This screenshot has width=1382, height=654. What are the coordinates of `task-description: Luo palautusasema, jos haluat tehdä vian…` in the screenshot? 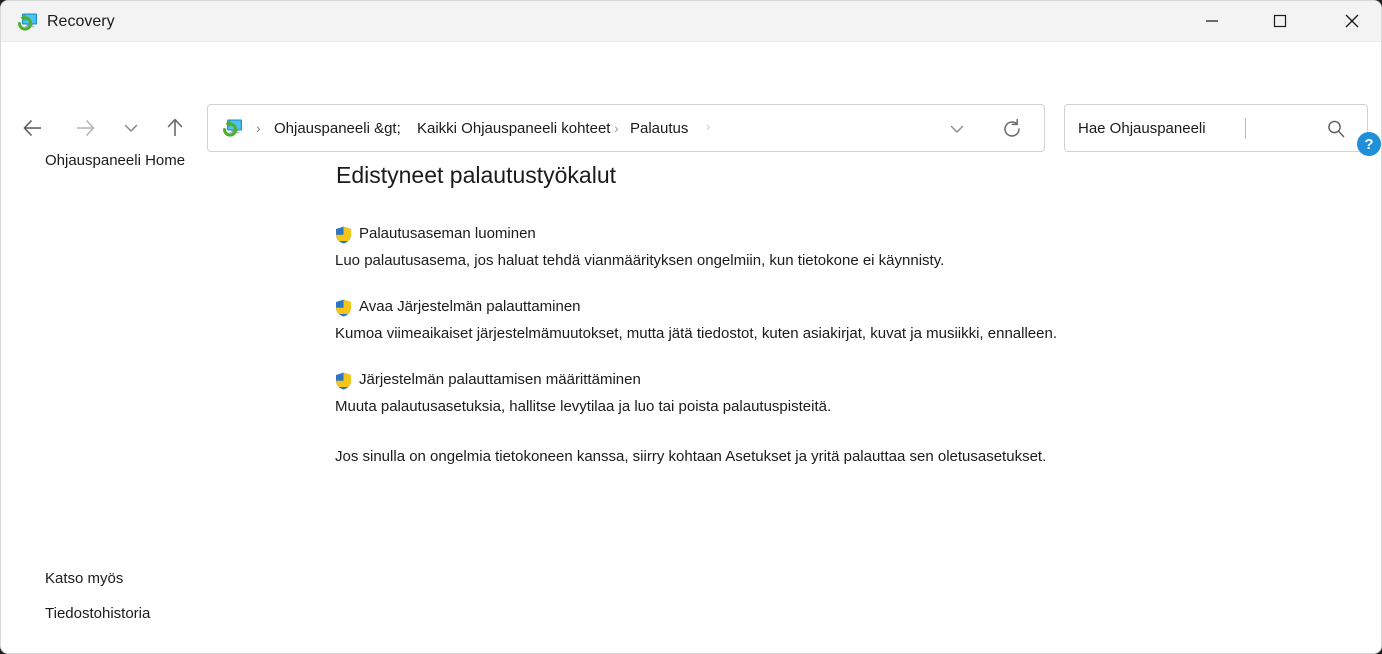 It's located at (640, 260).